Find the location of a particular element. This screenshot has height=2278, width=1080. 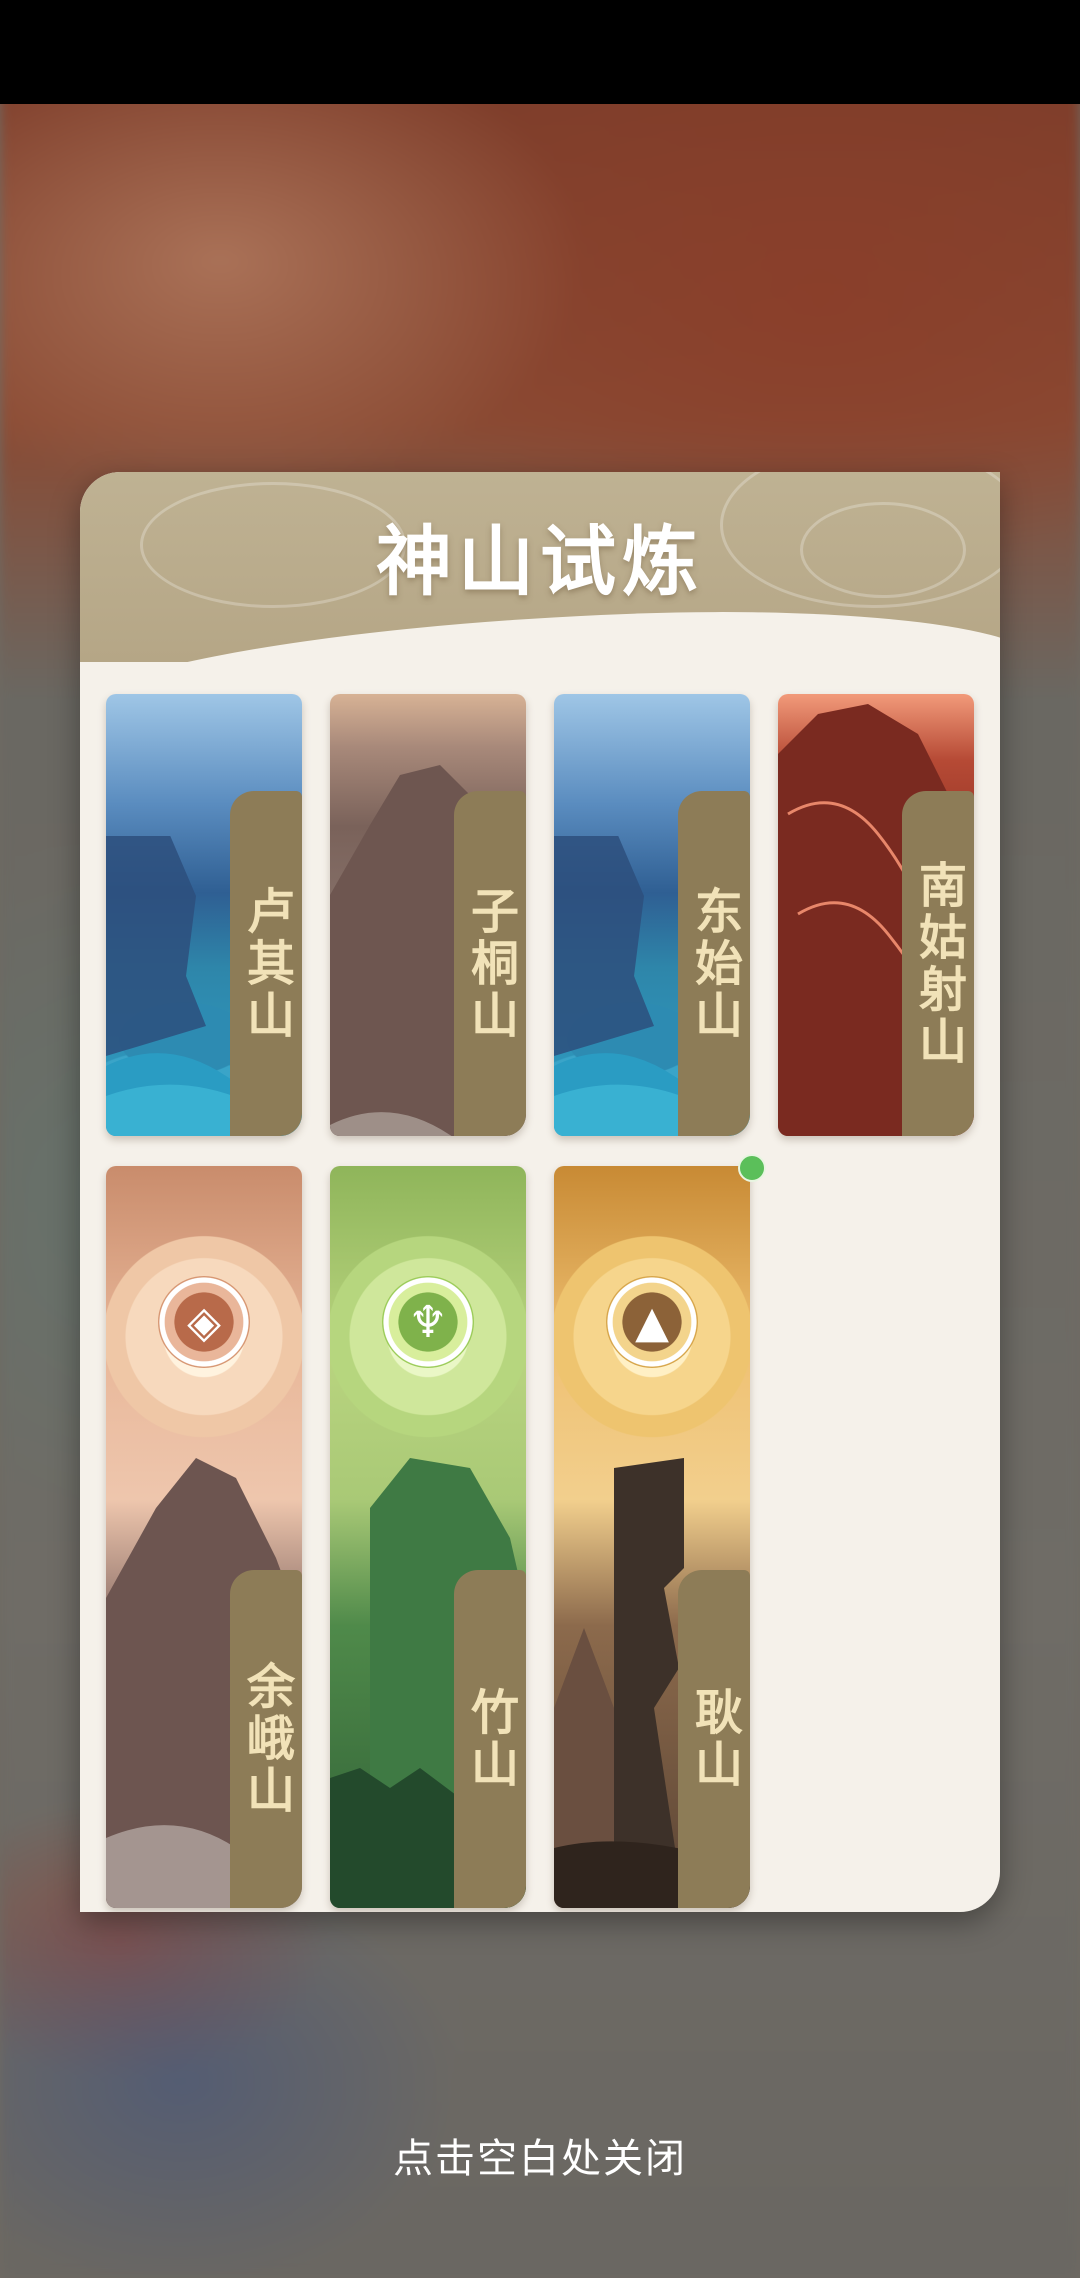

card-label: 东始山 is located at coordinates (714, 963).